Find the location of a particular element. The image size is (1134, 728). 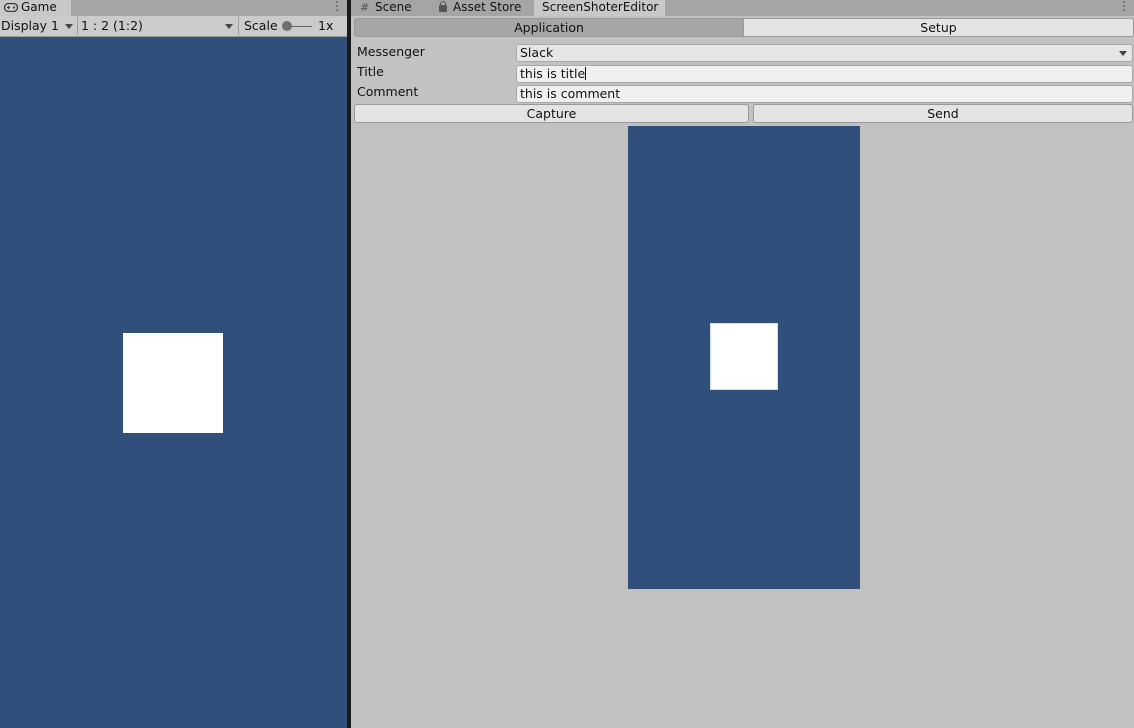

send-button-label: Send is located at coordinates (943, 113).